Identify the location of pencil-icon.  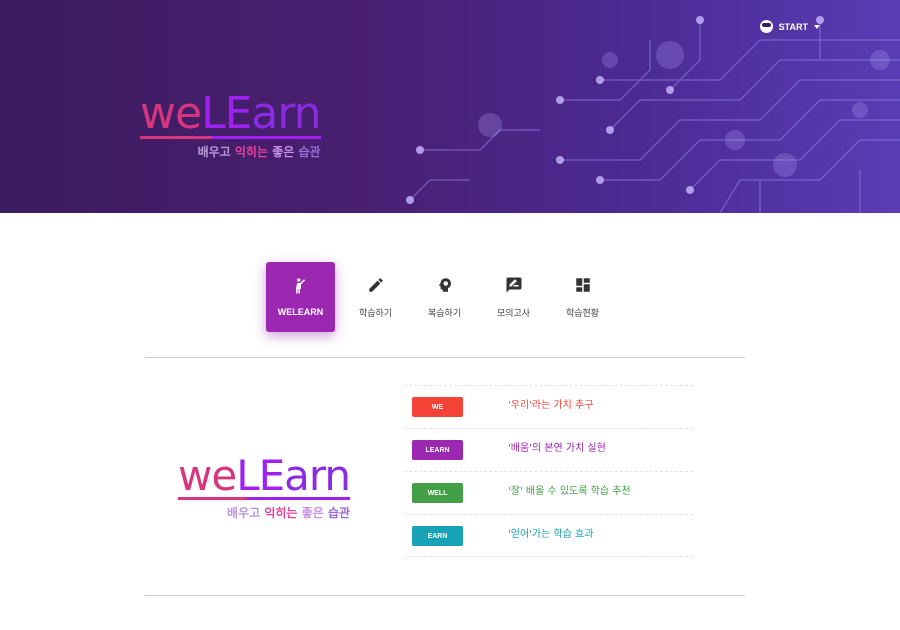
(375, 284).